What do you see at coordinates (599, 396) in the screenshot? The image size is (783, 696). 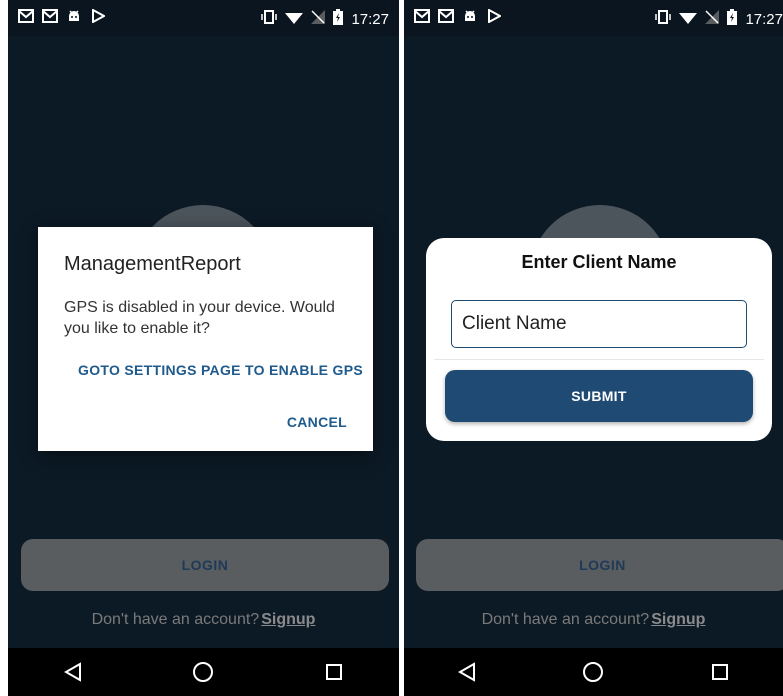 I see `submit-button: SUBMIT` at bounding box center [599, 396].